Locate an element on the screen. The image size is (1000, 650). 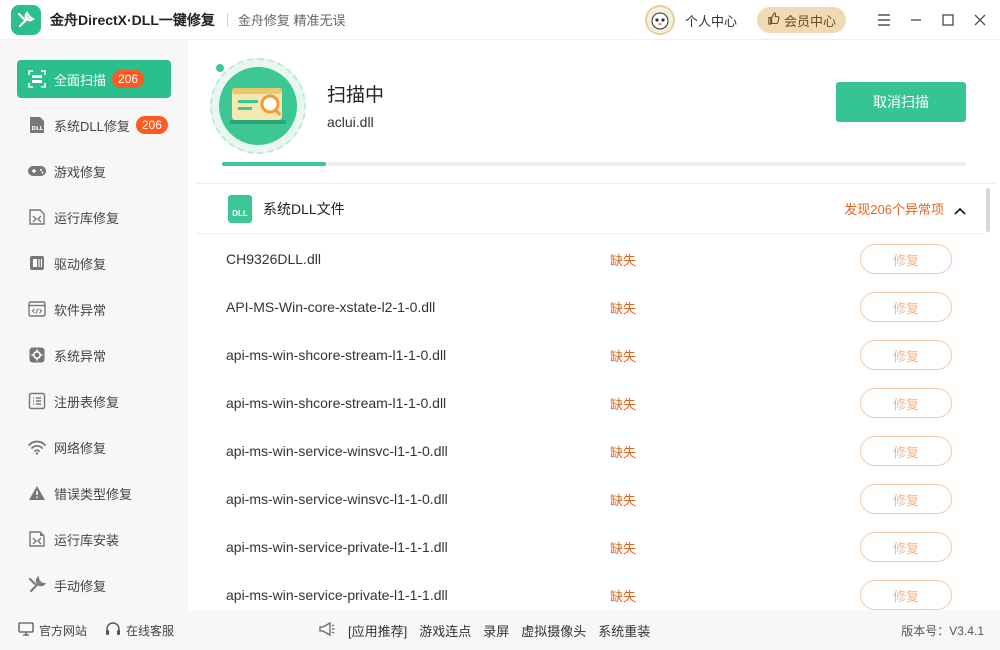
sidebar-item-label: 运行库修复 is located at coordinates (87, 218).